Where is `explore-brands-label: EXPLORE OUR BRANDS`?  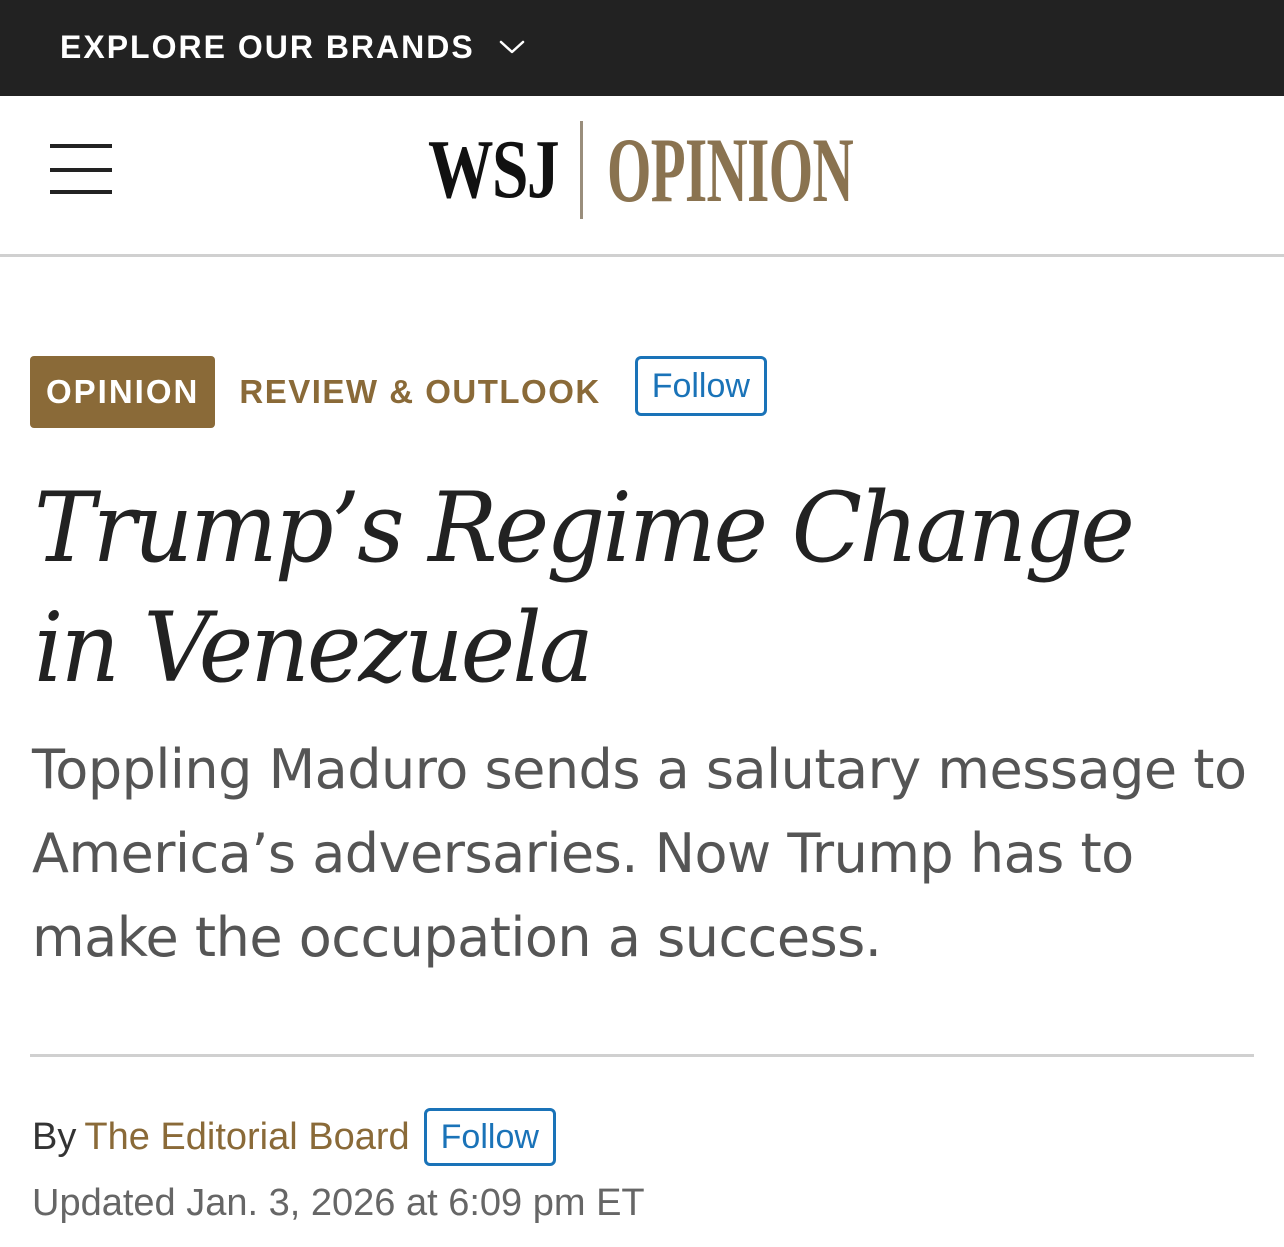 explore-brands-label: EXPLORE OUR BRANDS is located at coordinates (267, 46).